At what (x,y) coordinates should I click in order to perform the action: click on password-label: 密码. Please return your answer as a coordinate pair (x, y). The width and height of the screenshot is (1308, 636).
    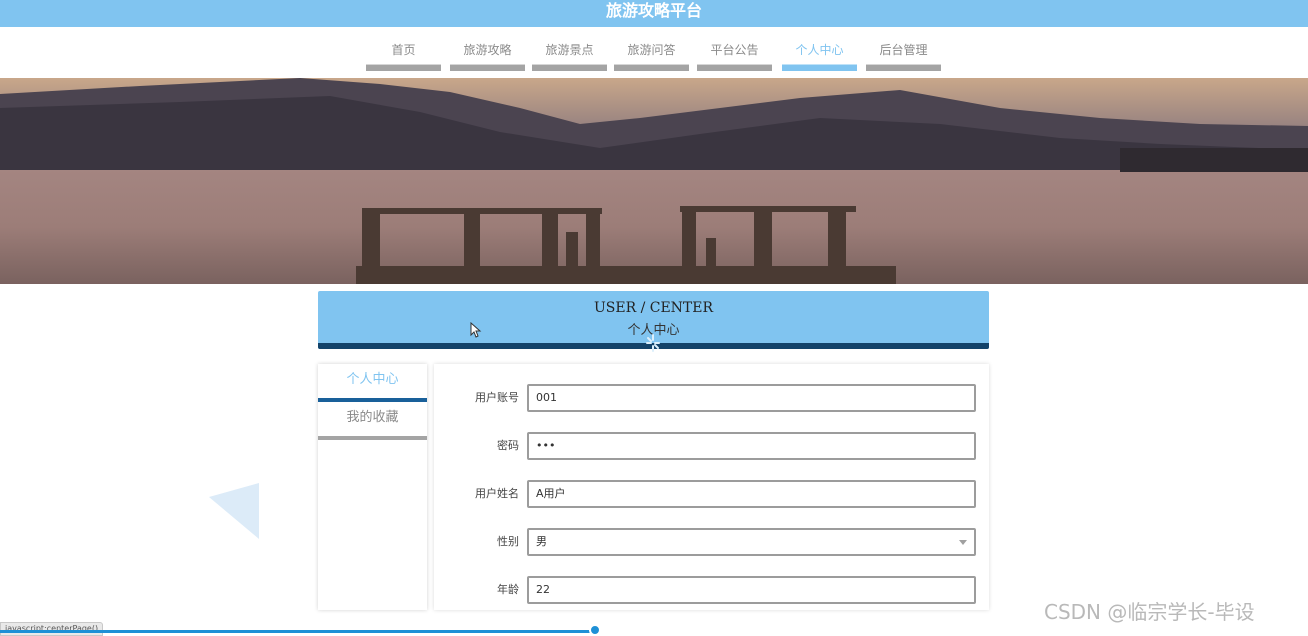
    Looking at the image, I should click on (508, 445).